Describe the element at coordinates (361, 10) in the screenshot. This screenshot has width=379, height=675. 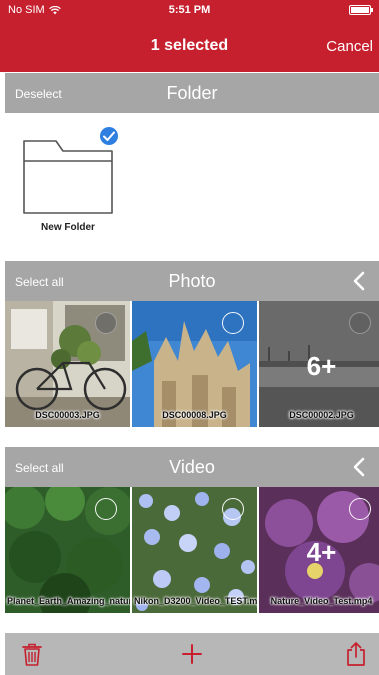
I see `battery-icon` at that location.